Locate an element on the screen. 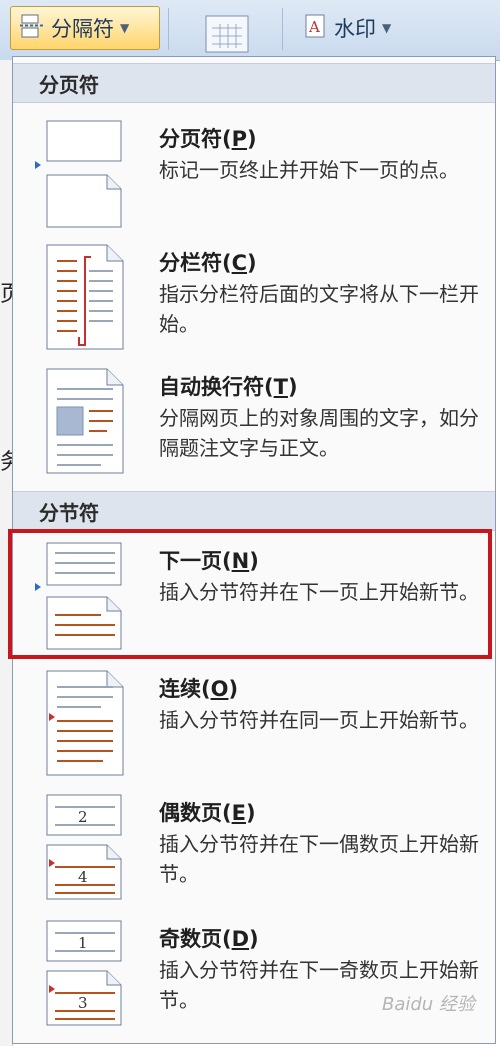  menu-item-title: 分页符(P) is located at coordinates (208, 139).